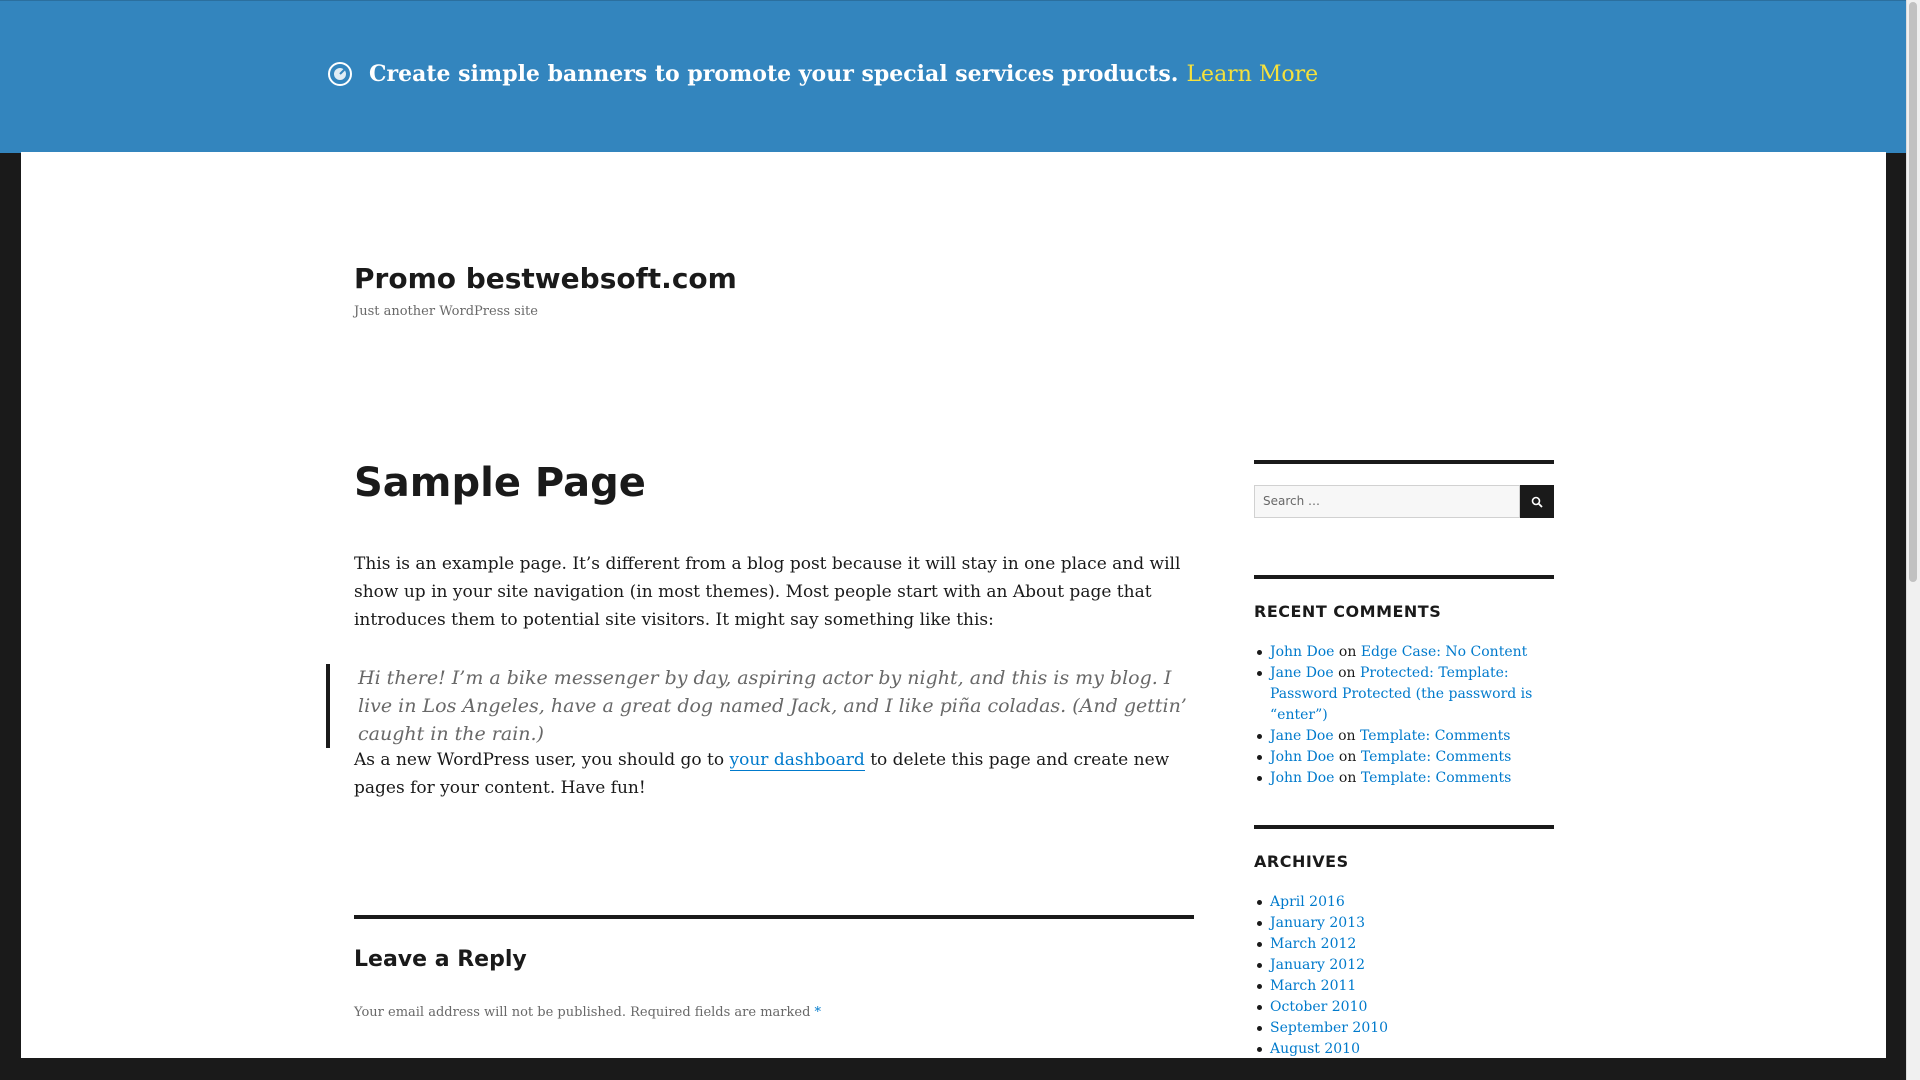  What do you see at coordinates (797, 760) in the screenshot?
I see `dashboard-link: your dashboard` at bounding box center [797, 760].